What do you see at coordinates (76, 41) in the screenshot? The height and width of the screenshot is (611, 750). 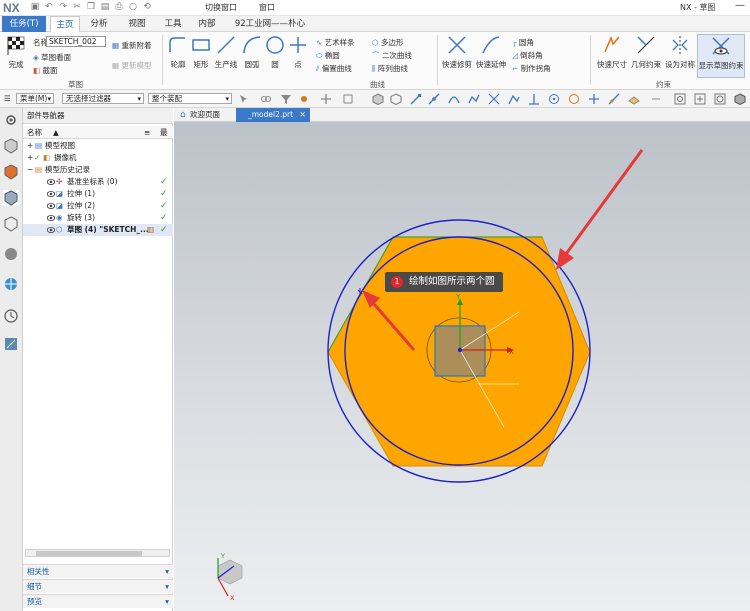 I see `sketch-name-dropdown: SKETCH_002` at bounding box center [76, 41].